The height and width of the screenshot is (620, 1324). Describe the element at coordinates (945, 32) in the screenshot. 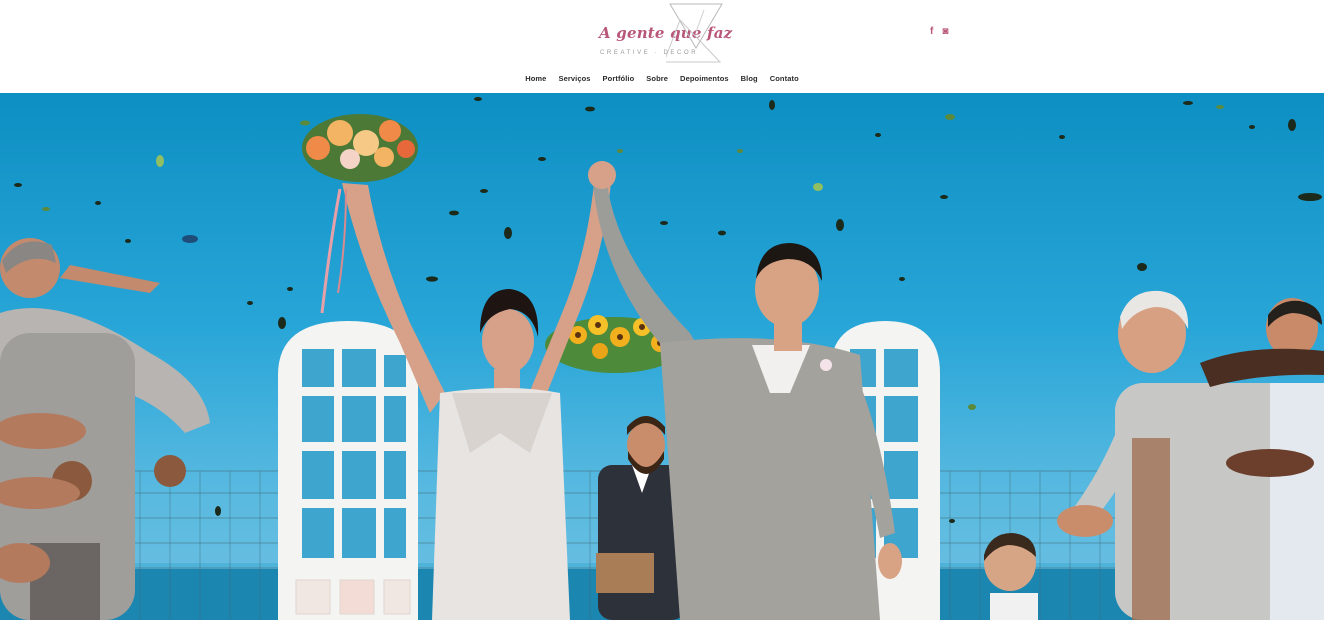

I see `instagram-icon: ◙` at that location.